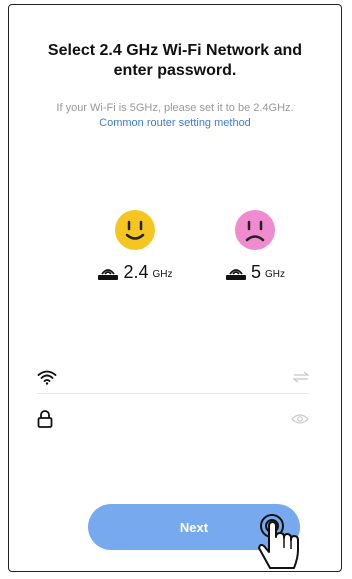 This screenshot has width=352, height=579. What do you see at coordinates (47, 377) in the screenshot?
I see `wifi-icon` at bounding box center [47, 377].